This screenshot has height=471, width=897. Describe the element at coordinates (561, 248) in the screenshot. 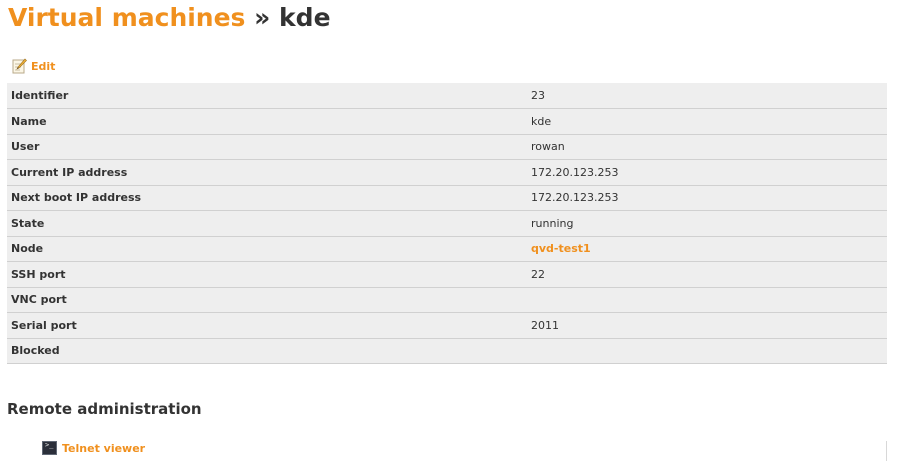

I see `node-link: qvd-test1` at that location.